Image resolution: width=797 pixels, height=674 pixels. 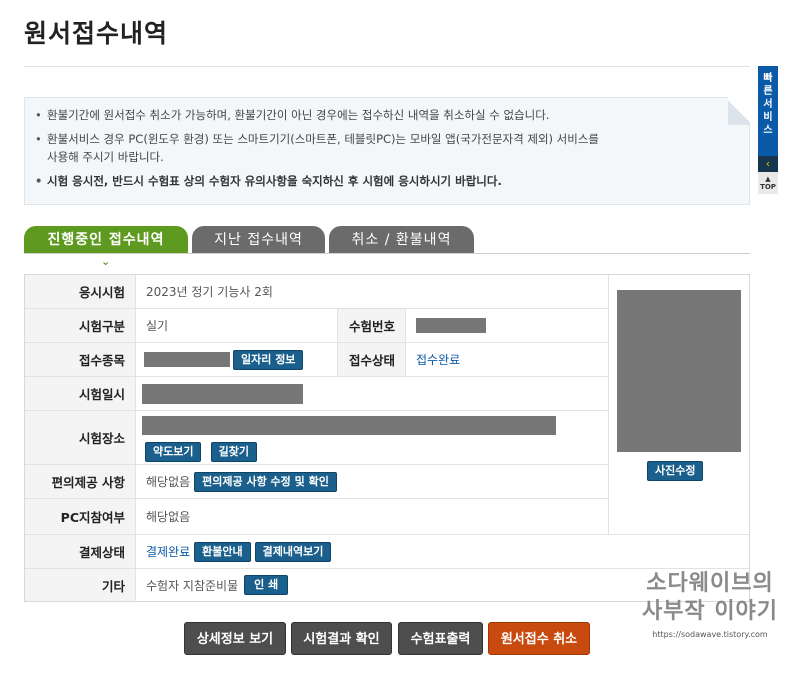 What do you see at coordinates (157, 326) in the screenshot?
I see `value-category: 실기` at bounding box center [157, 326].